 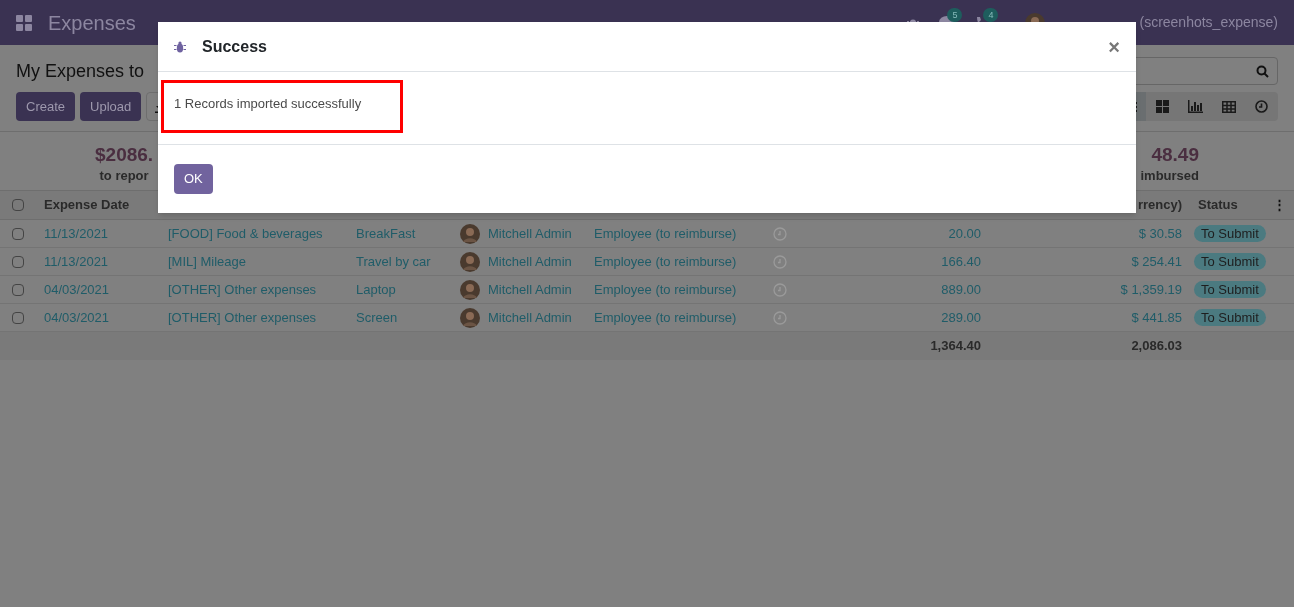 I want to click on bug-icon, so click(x=180, y=46).